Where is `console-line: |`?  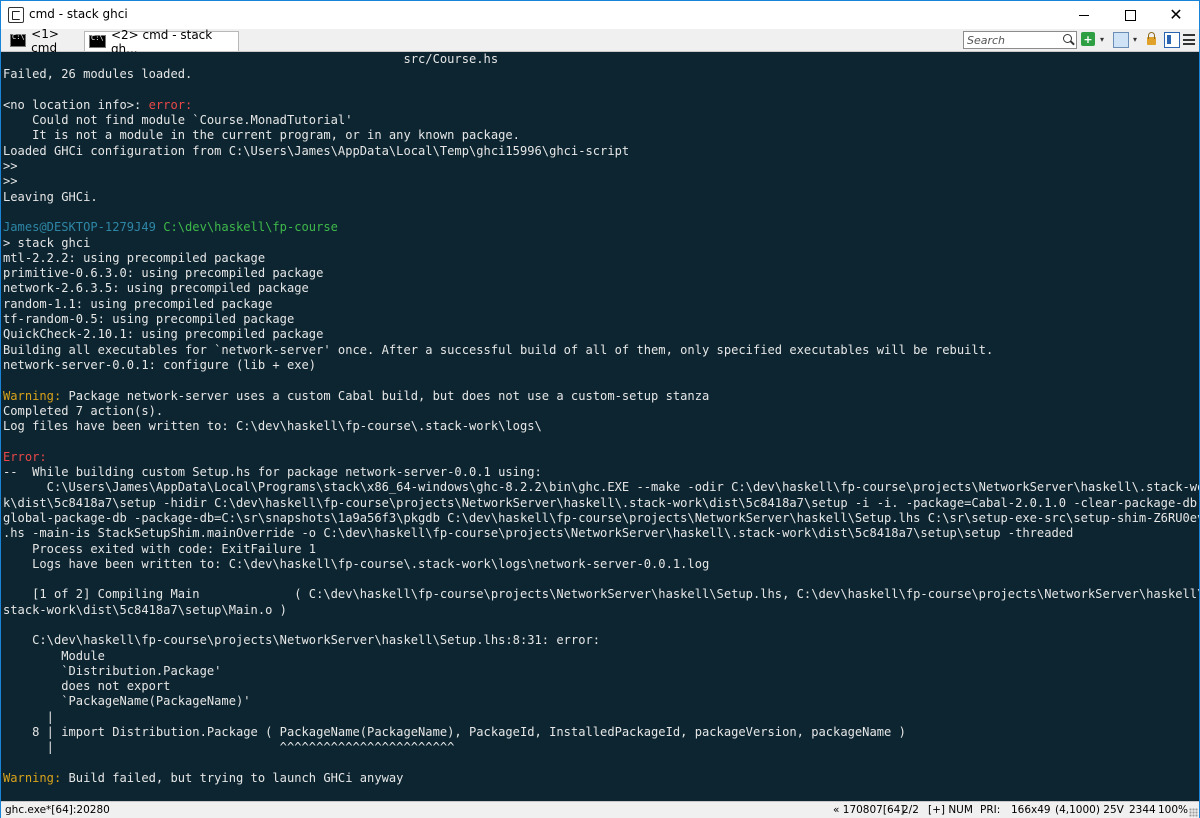
console-line: | is located at coordinates (601, 717).